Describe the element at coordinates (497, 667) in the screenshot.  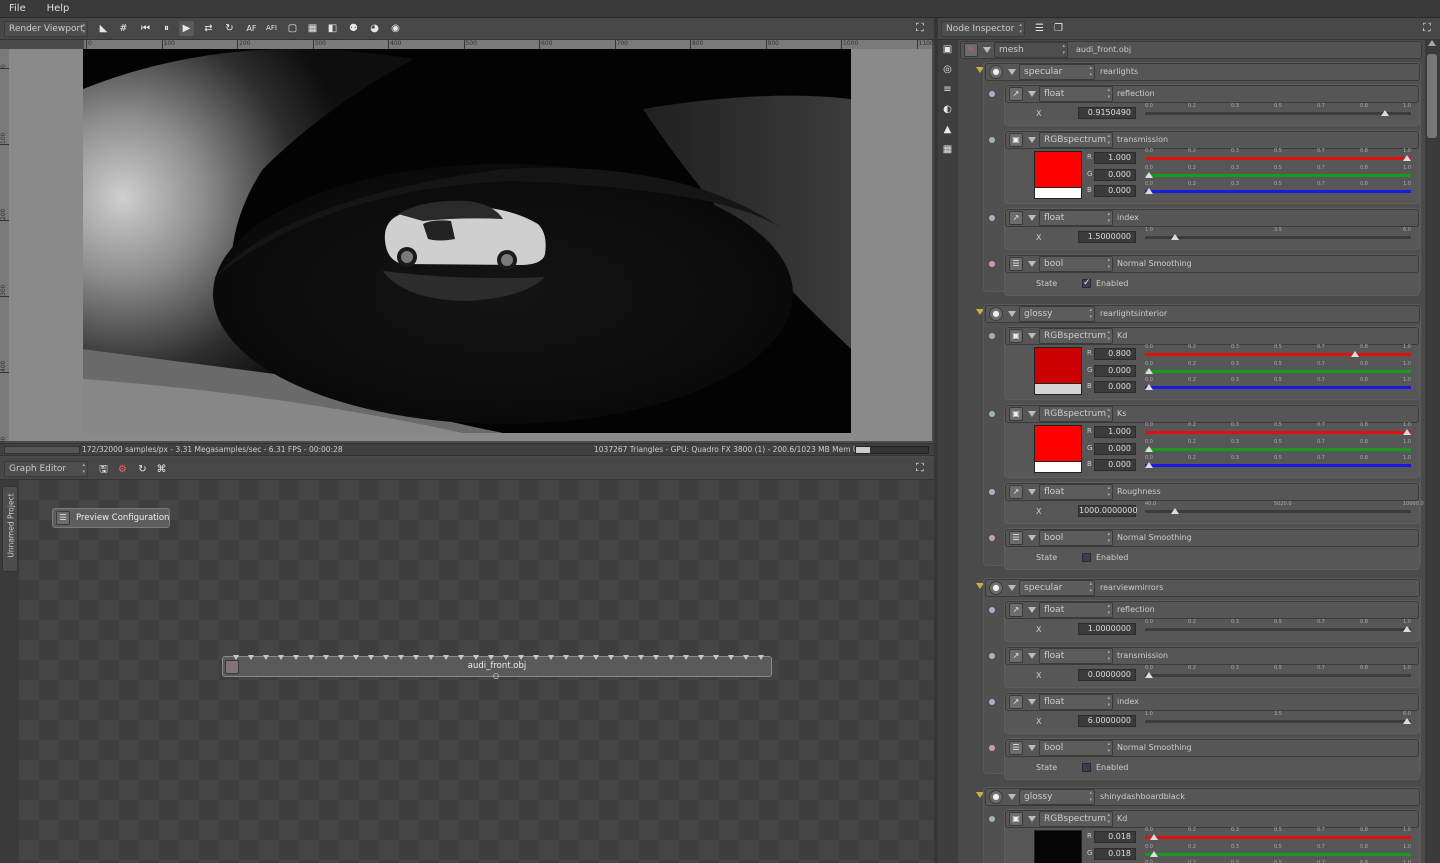
I see `mesh-node: 🗎 audi_front.obj` at that location.